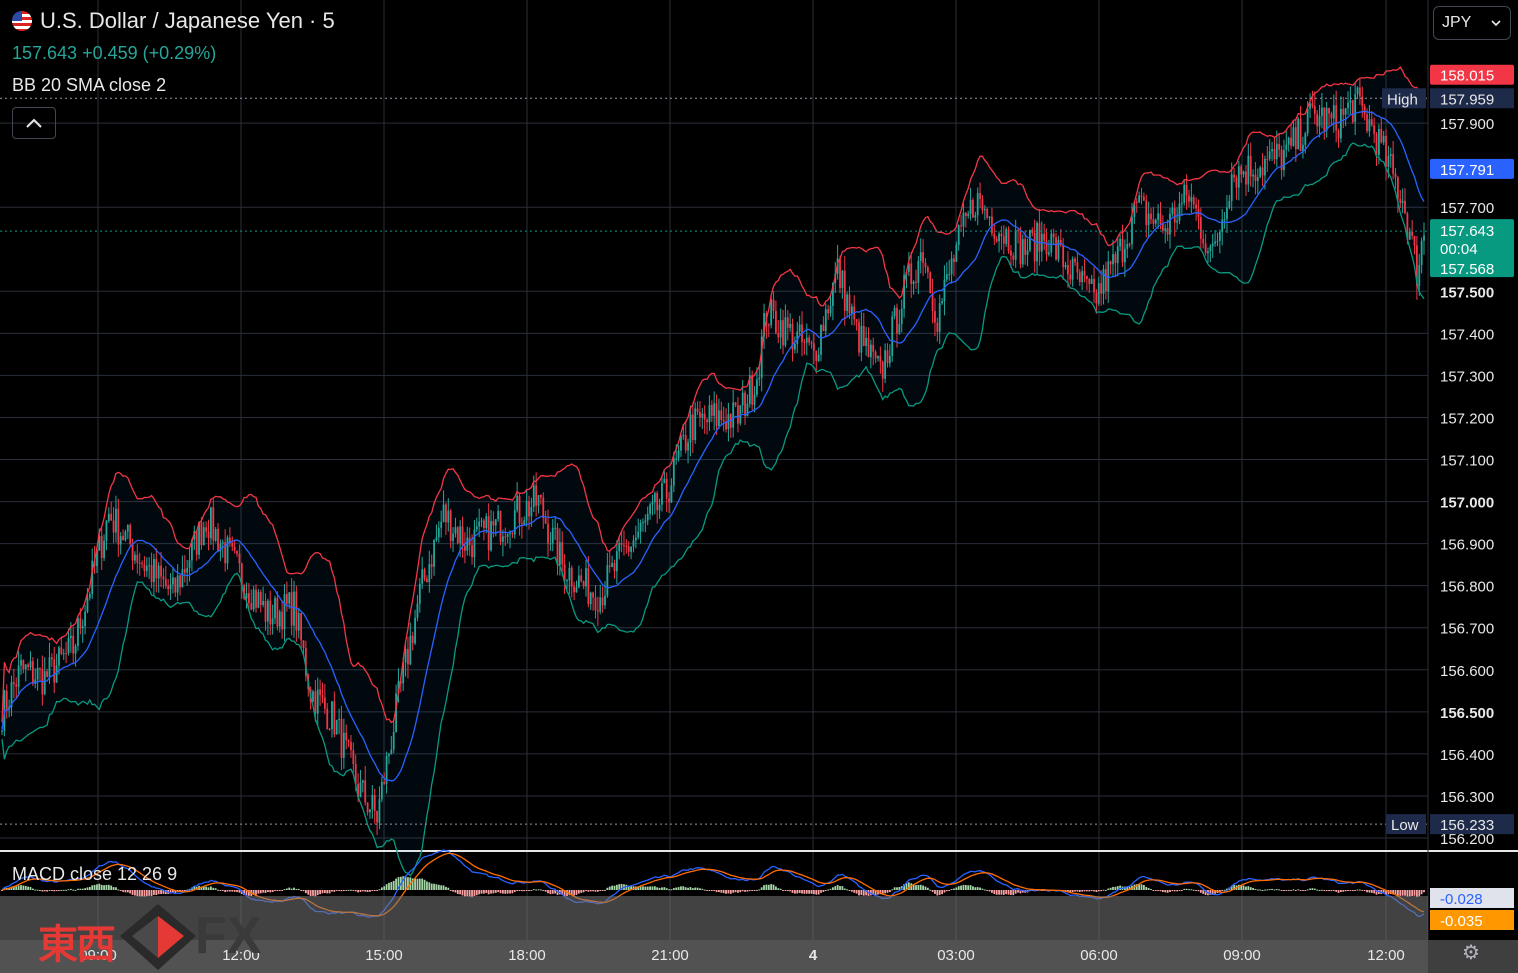 This screenshot has height=973, width=1518. I want to click on currency-select: JPY, so click(1472, 23).